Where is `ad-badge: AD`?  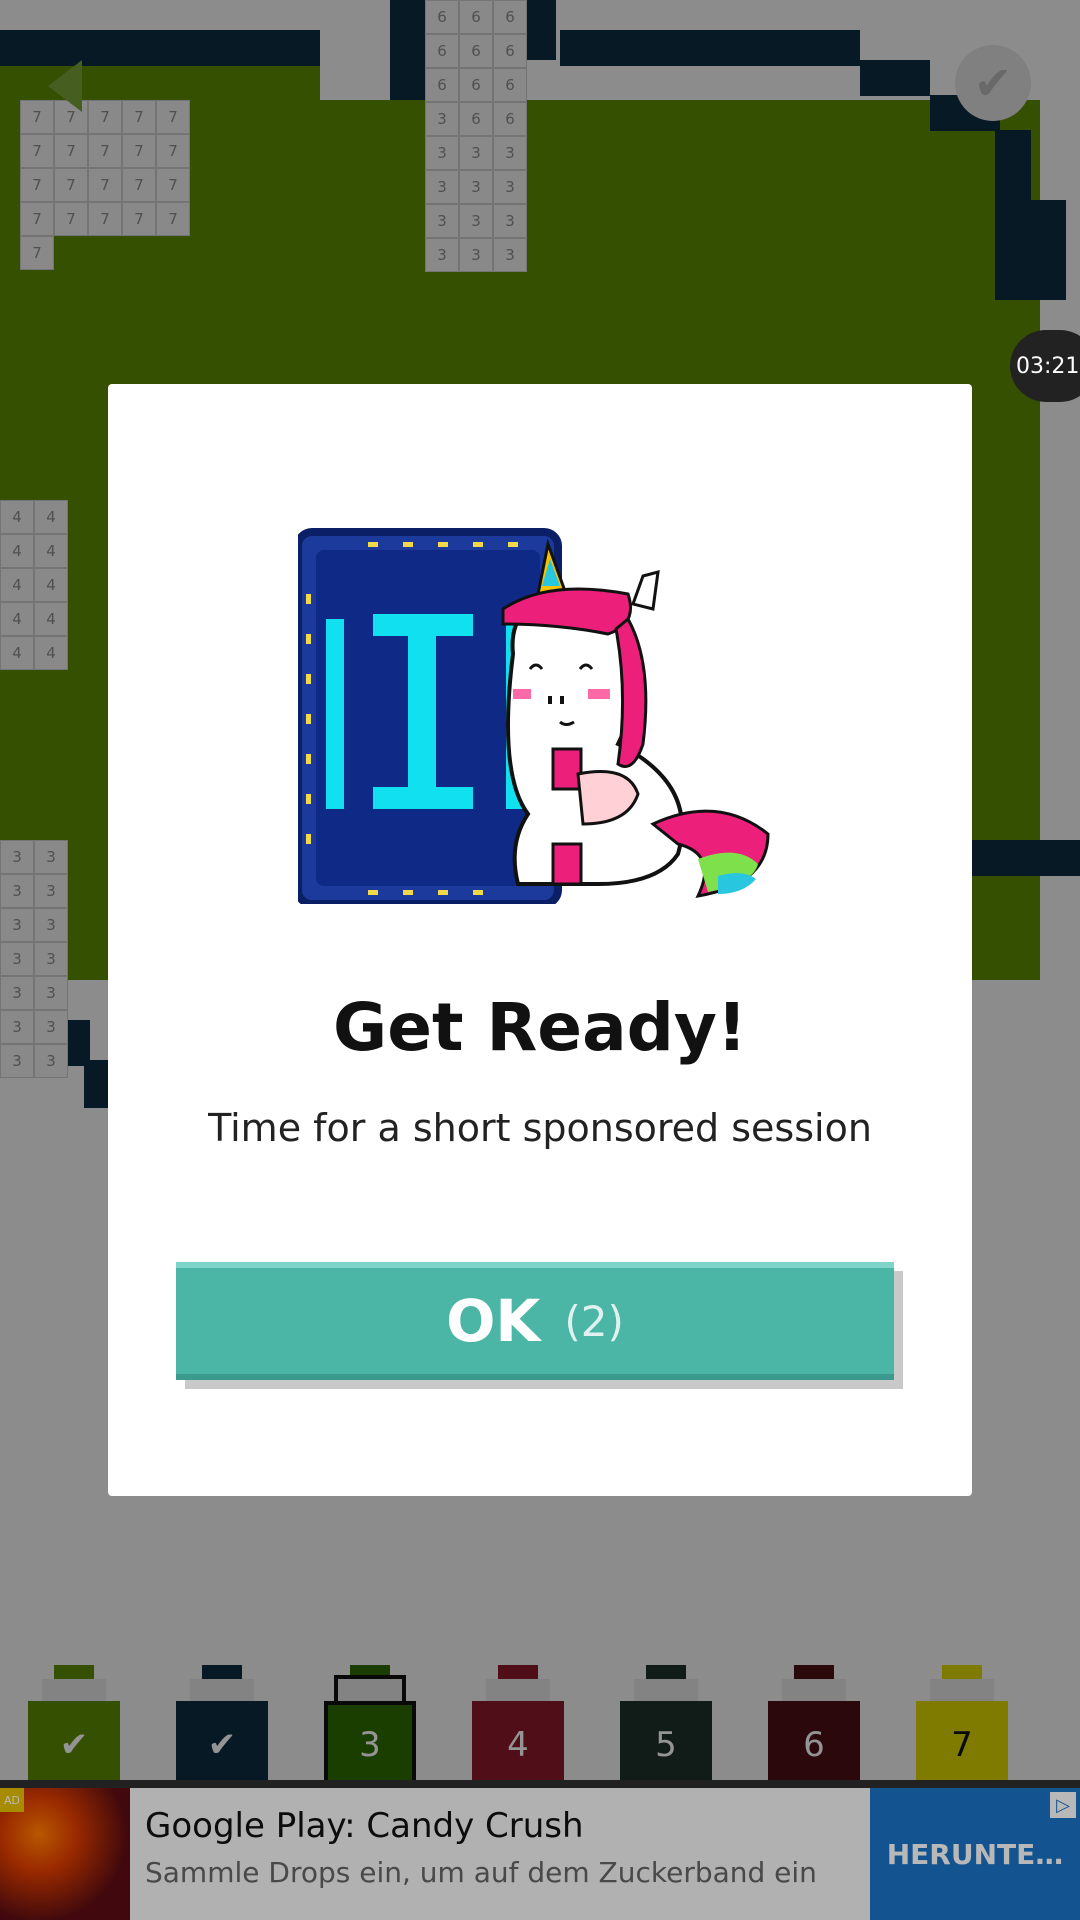 ad-badge: AD is located at coordinates (12, 1800).